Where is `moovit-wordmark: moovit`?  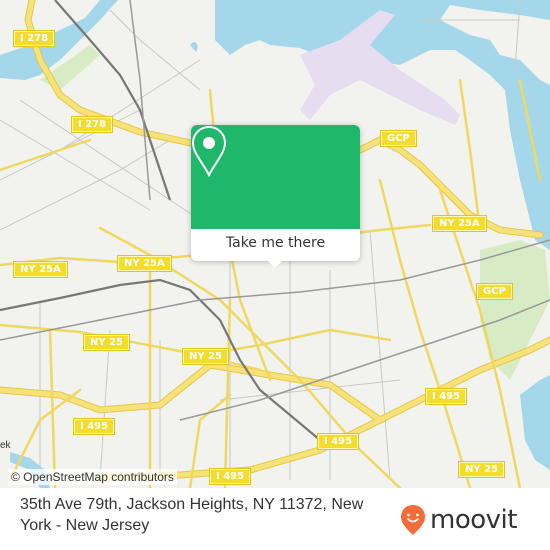
moovit-wordmark: moovit is located at coordinates (473, 520).